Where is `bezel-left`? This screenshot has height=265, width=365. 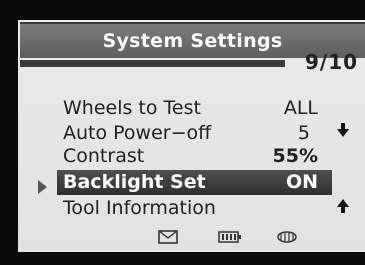 bezel-left is located at coordinates (9, 132).